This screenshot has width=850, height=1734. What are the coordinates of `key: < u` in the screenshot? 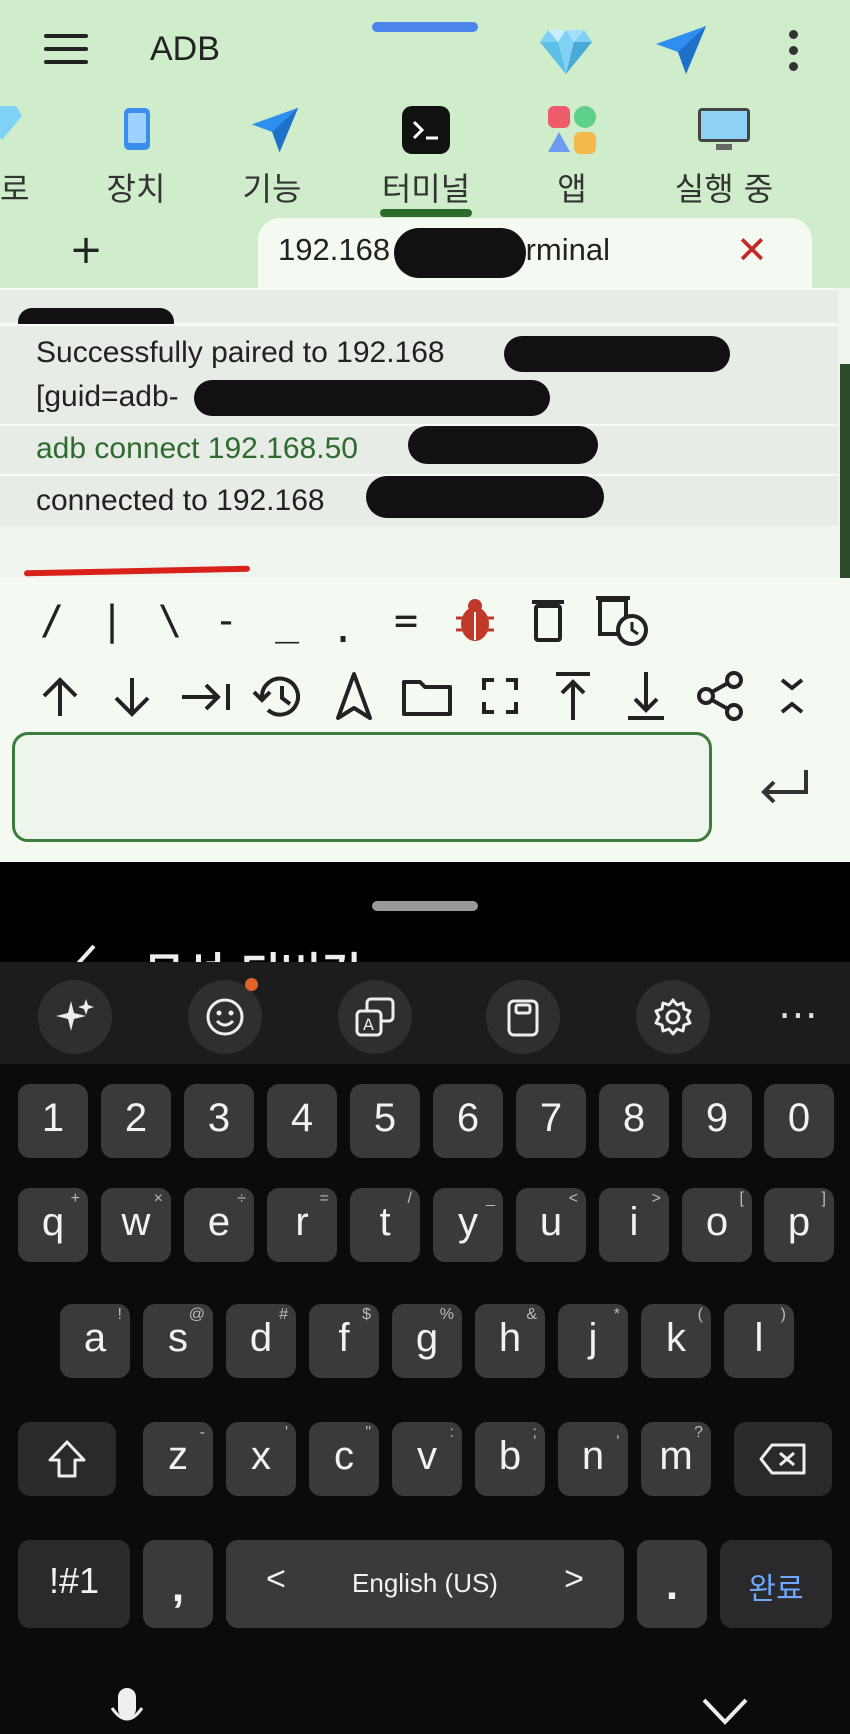 It's located at (551, 1225).